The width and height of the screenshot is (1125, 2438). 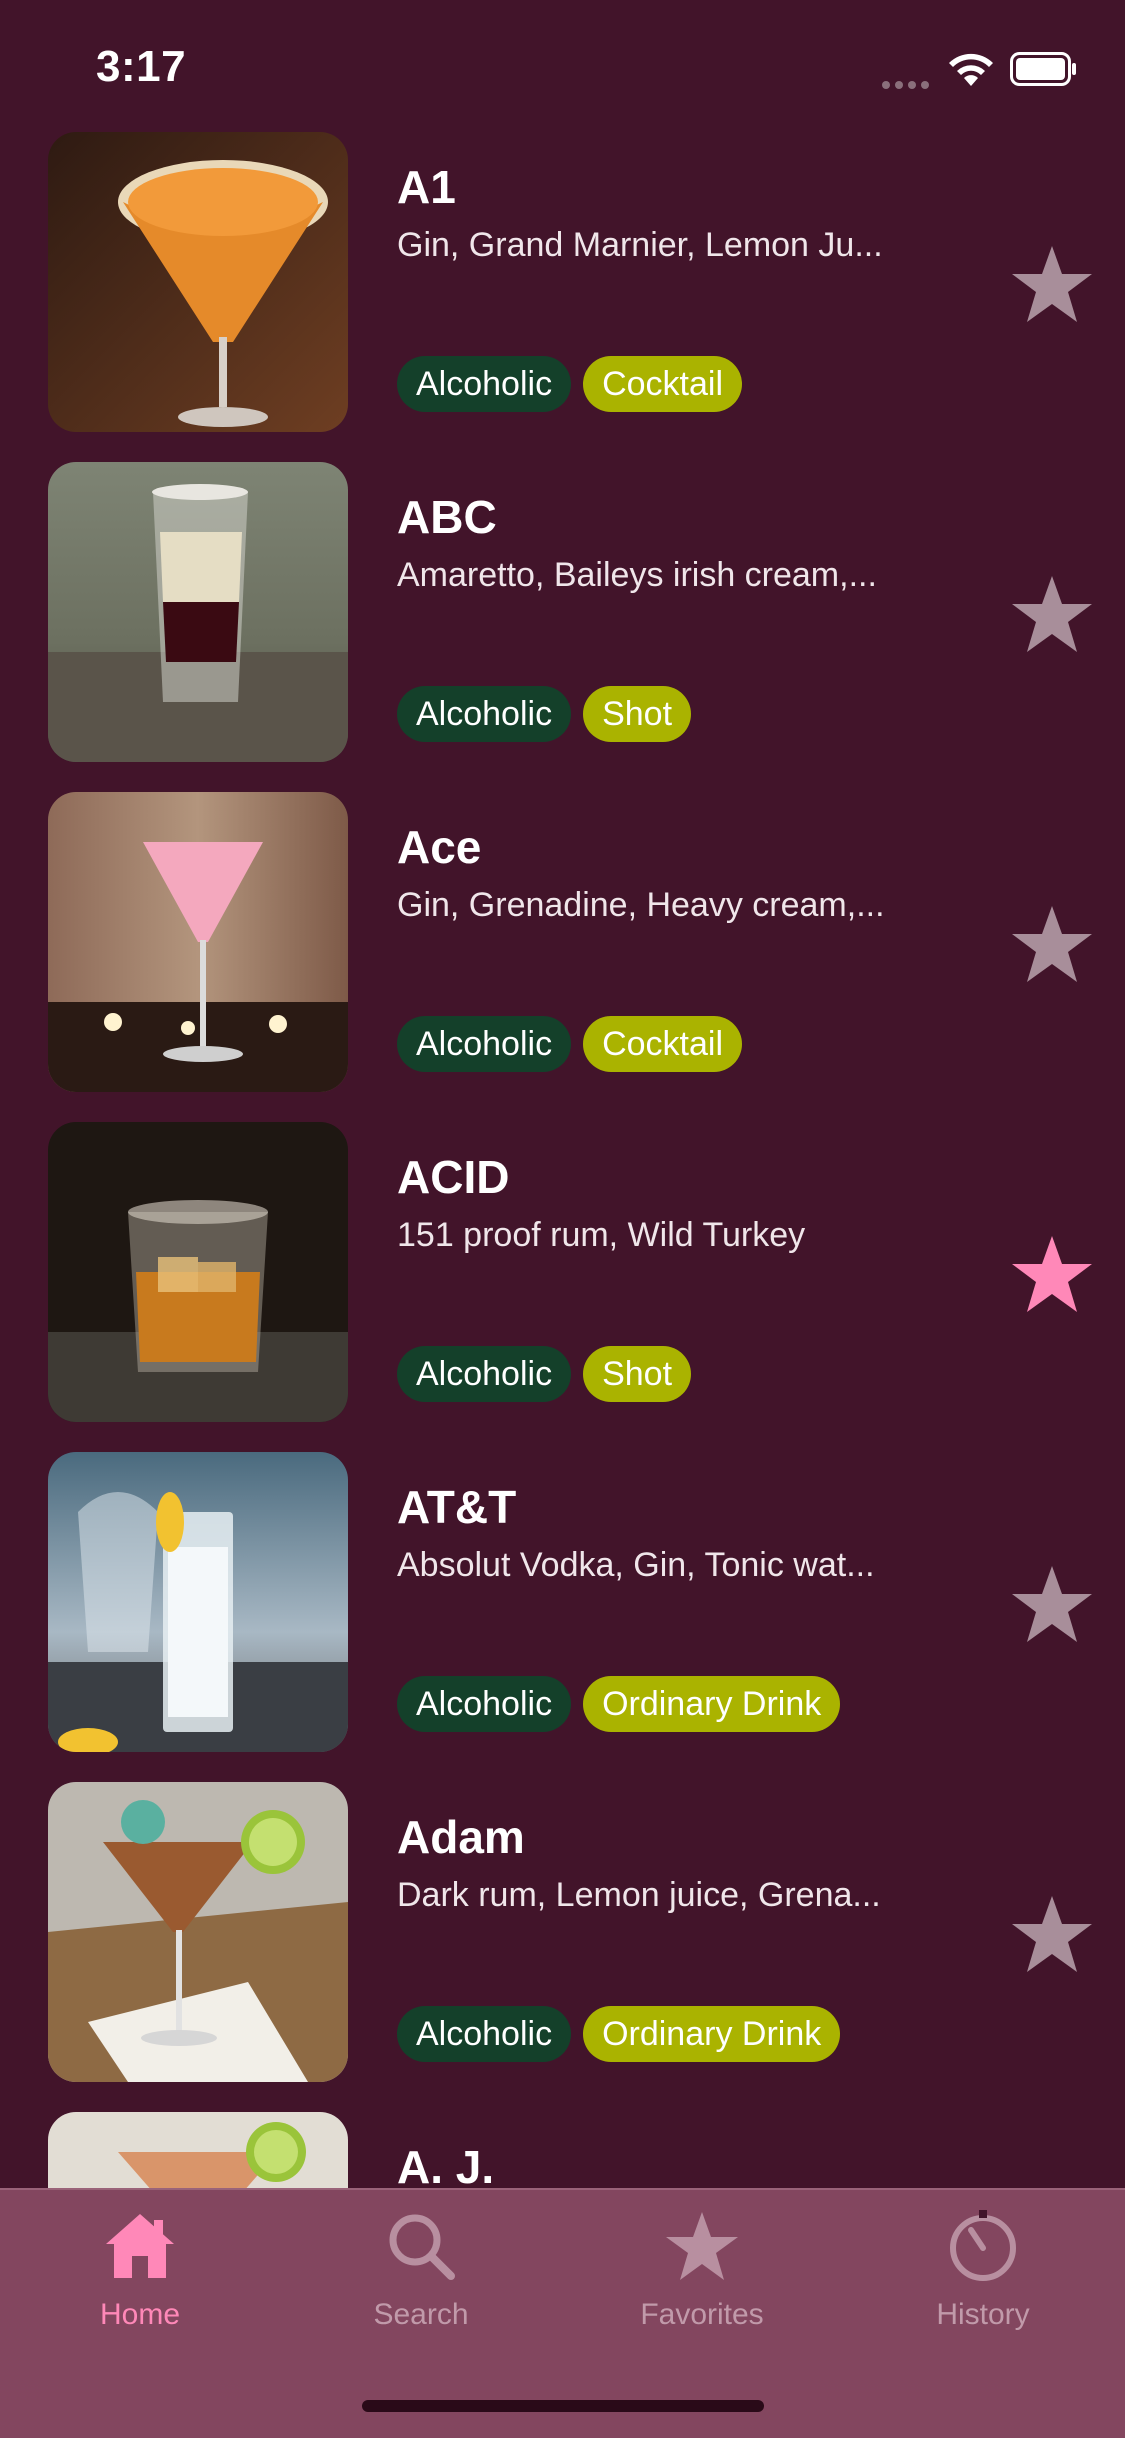 I want to click on battery-icon, so click(x=1044, y=69).